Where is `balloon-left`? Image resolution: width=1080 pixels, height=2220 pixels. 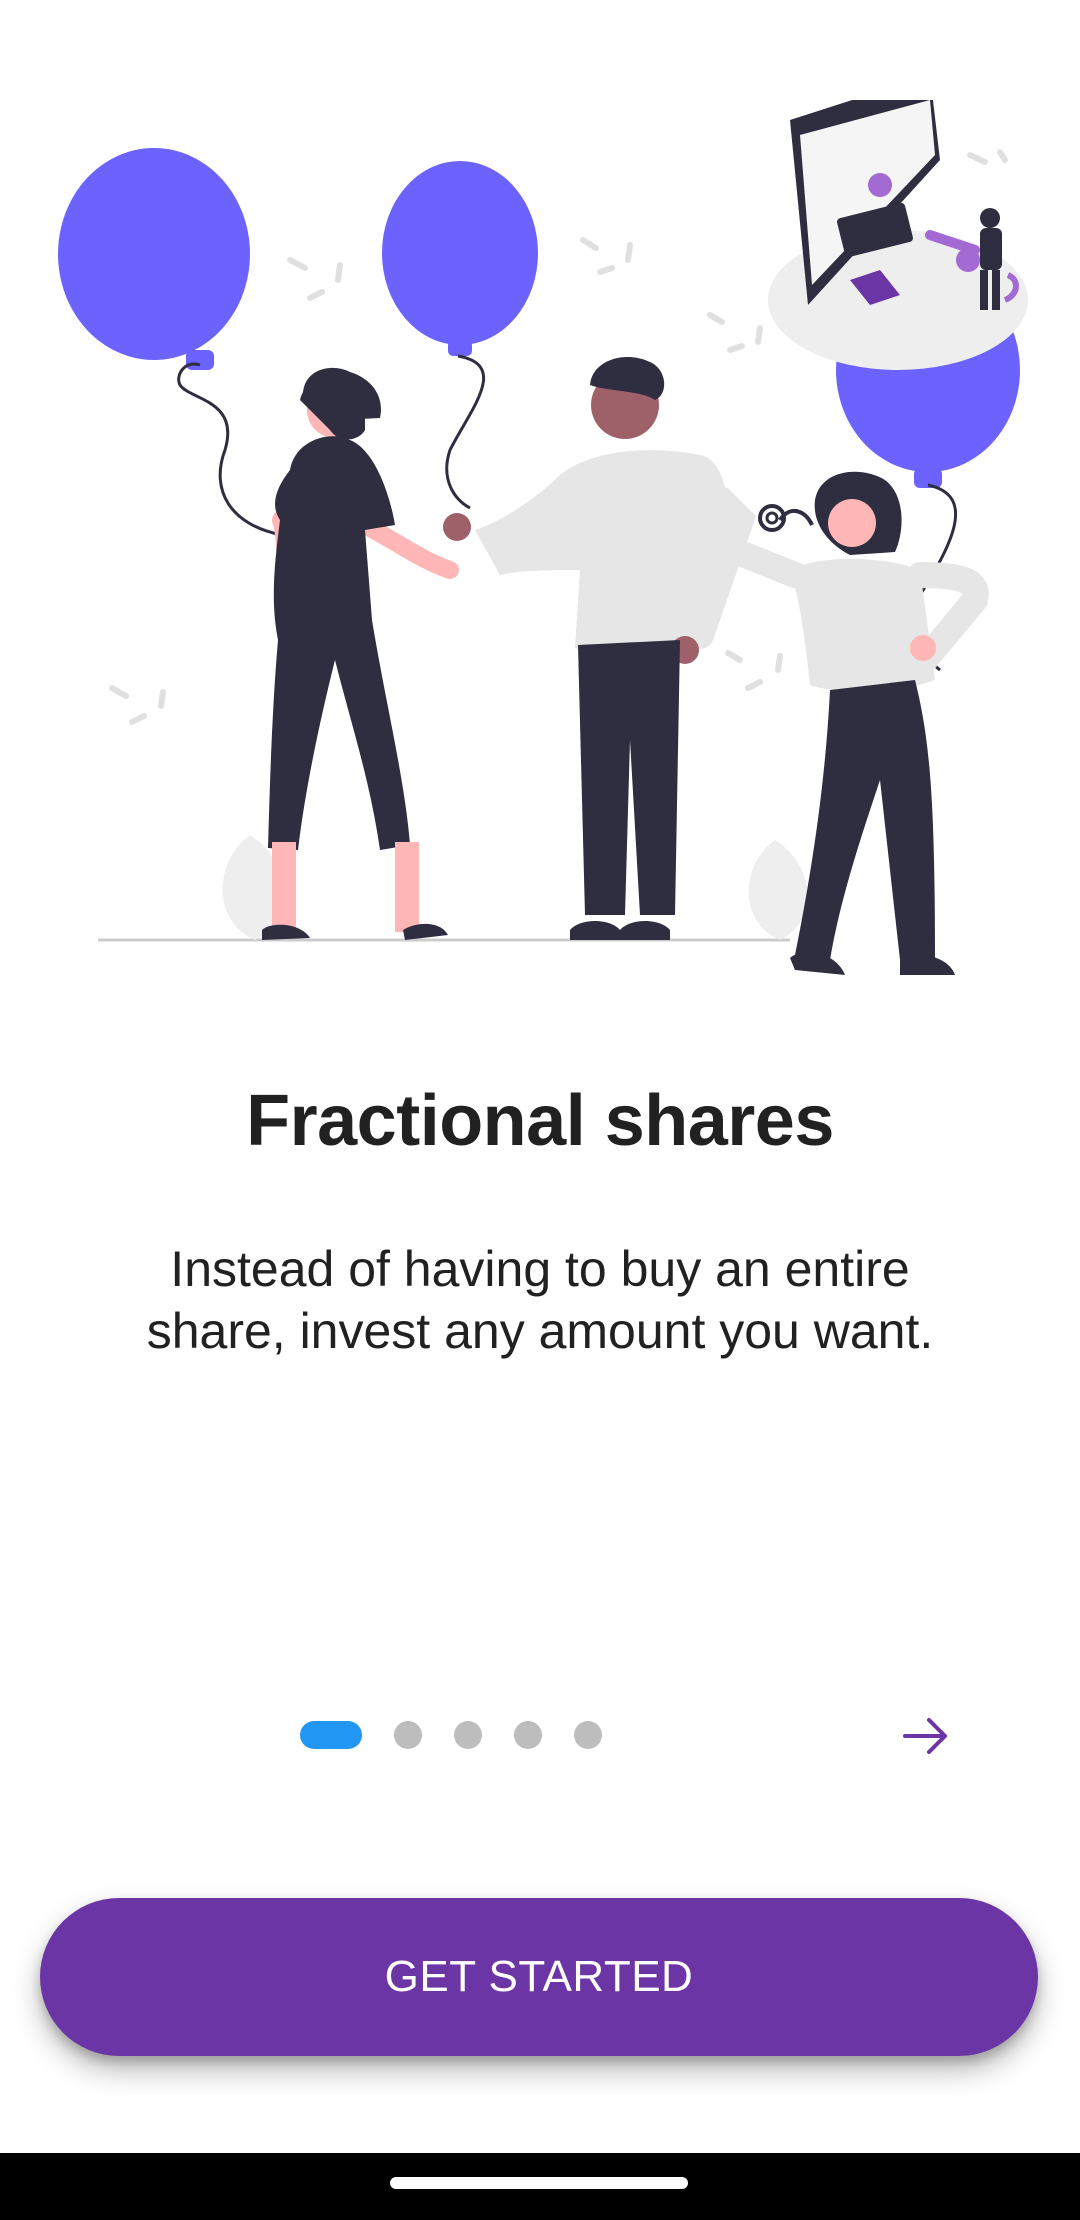
balloon-left is located at coordinates (170, 342).